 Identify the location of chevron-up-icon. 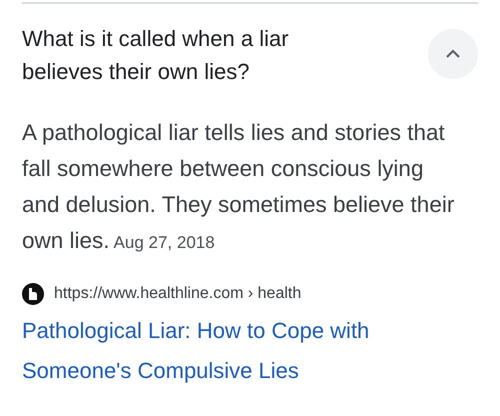
(453, 54).